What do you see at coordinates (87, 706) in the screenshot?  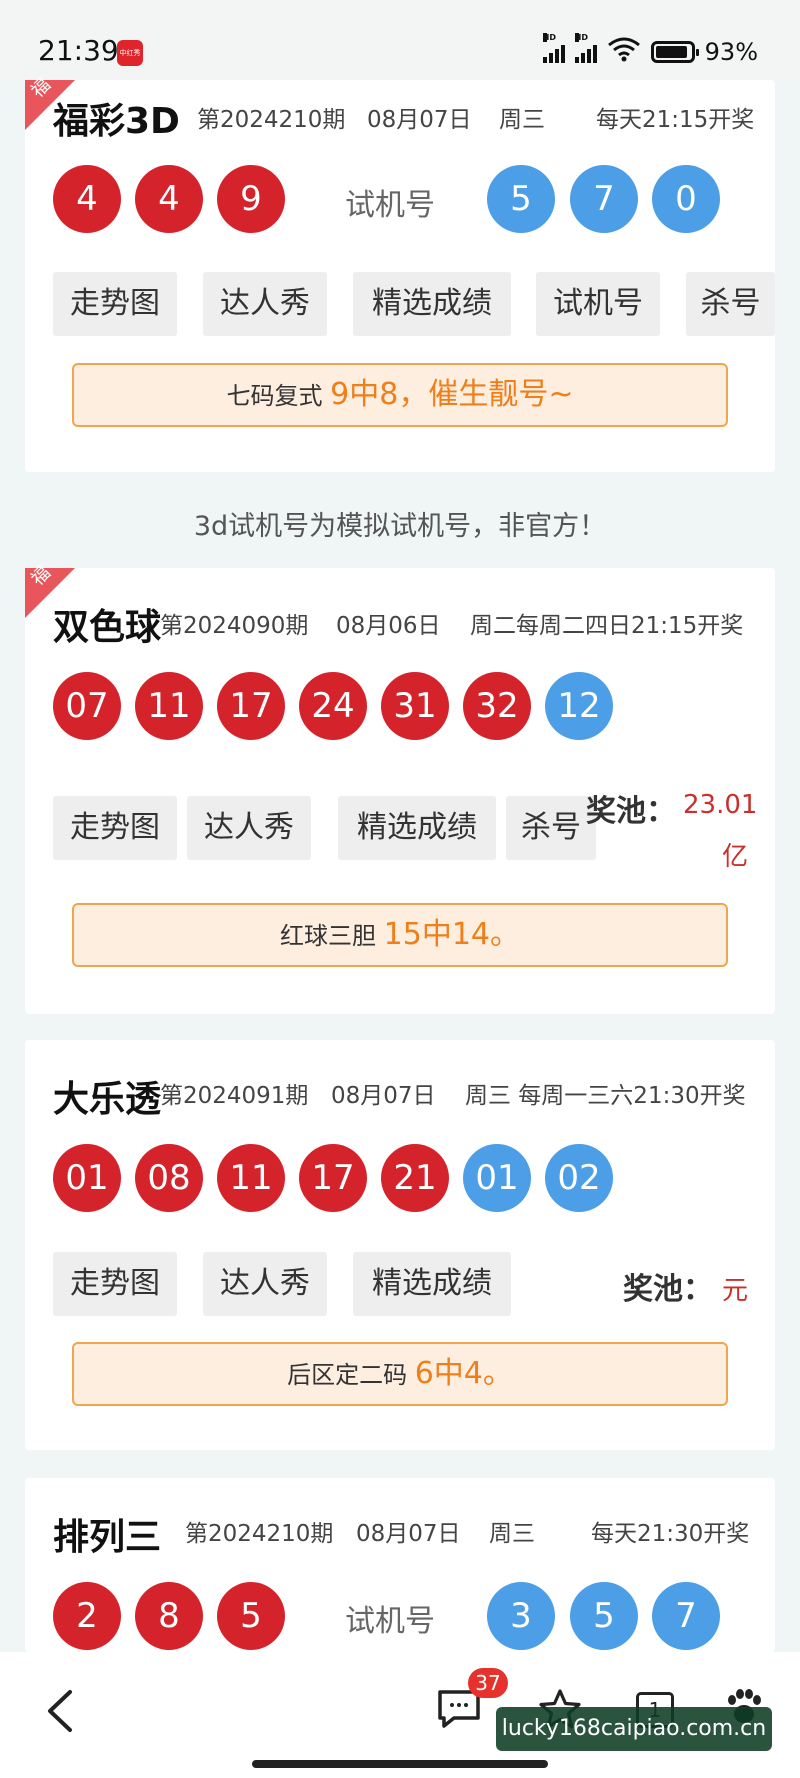 I see `ball-red: 07` at bounding box center [87, 706].